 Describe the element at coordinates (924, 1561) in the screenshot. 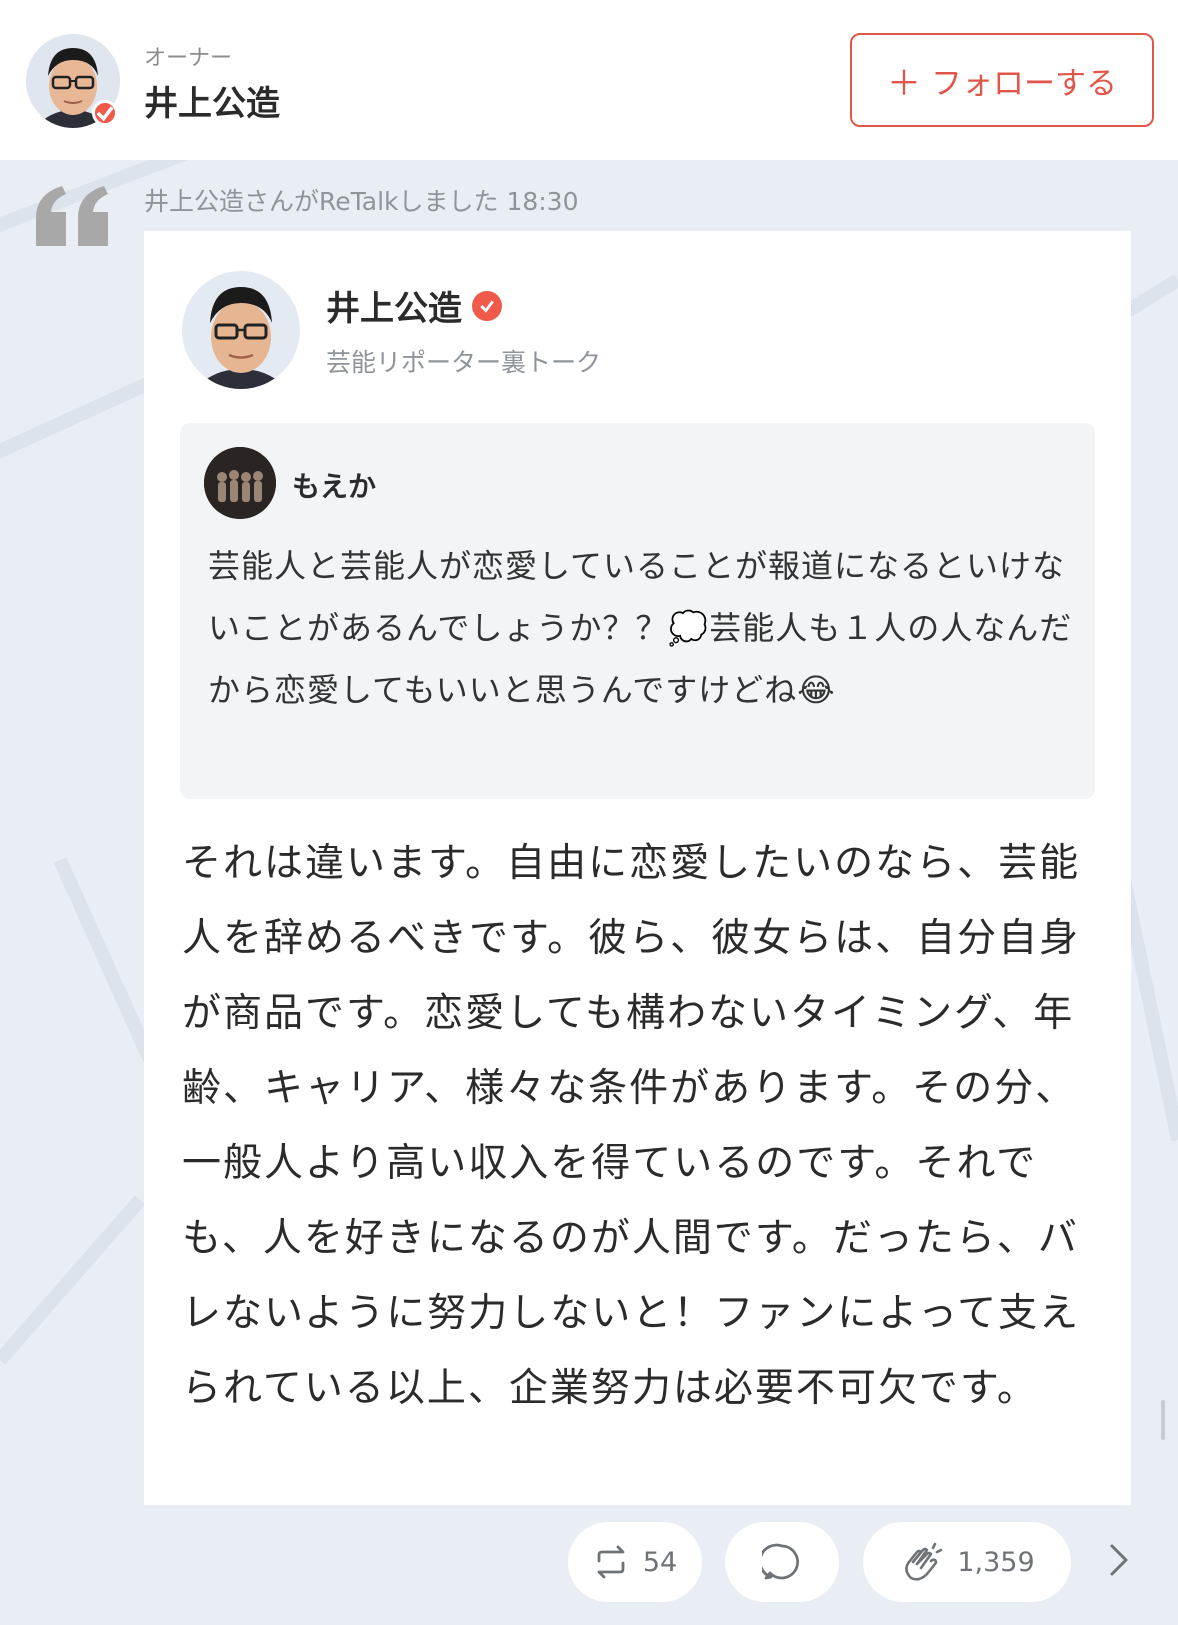

I see `clap-icon` at that location.